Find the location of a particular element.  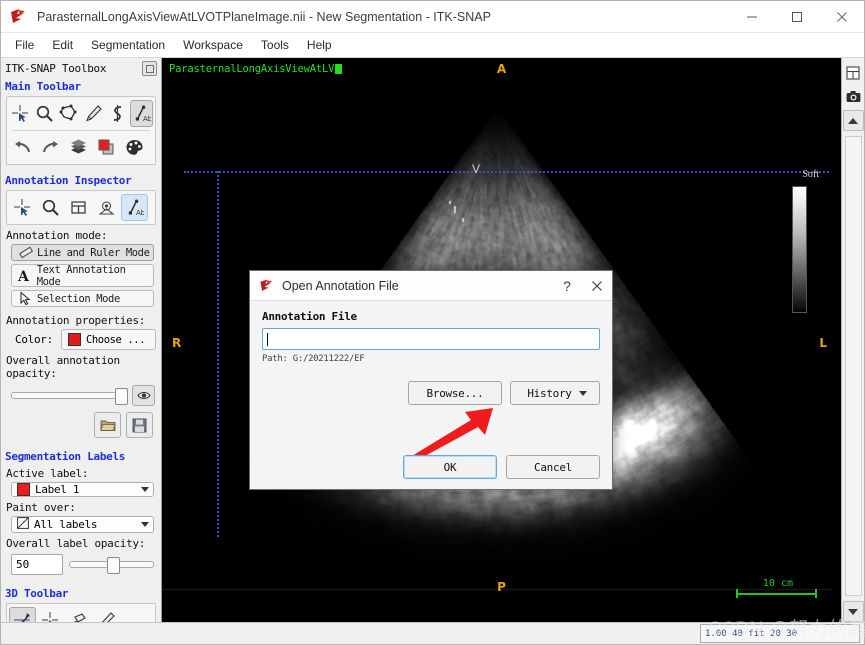

crosshair-vertical is located at coordinates (218, 354).